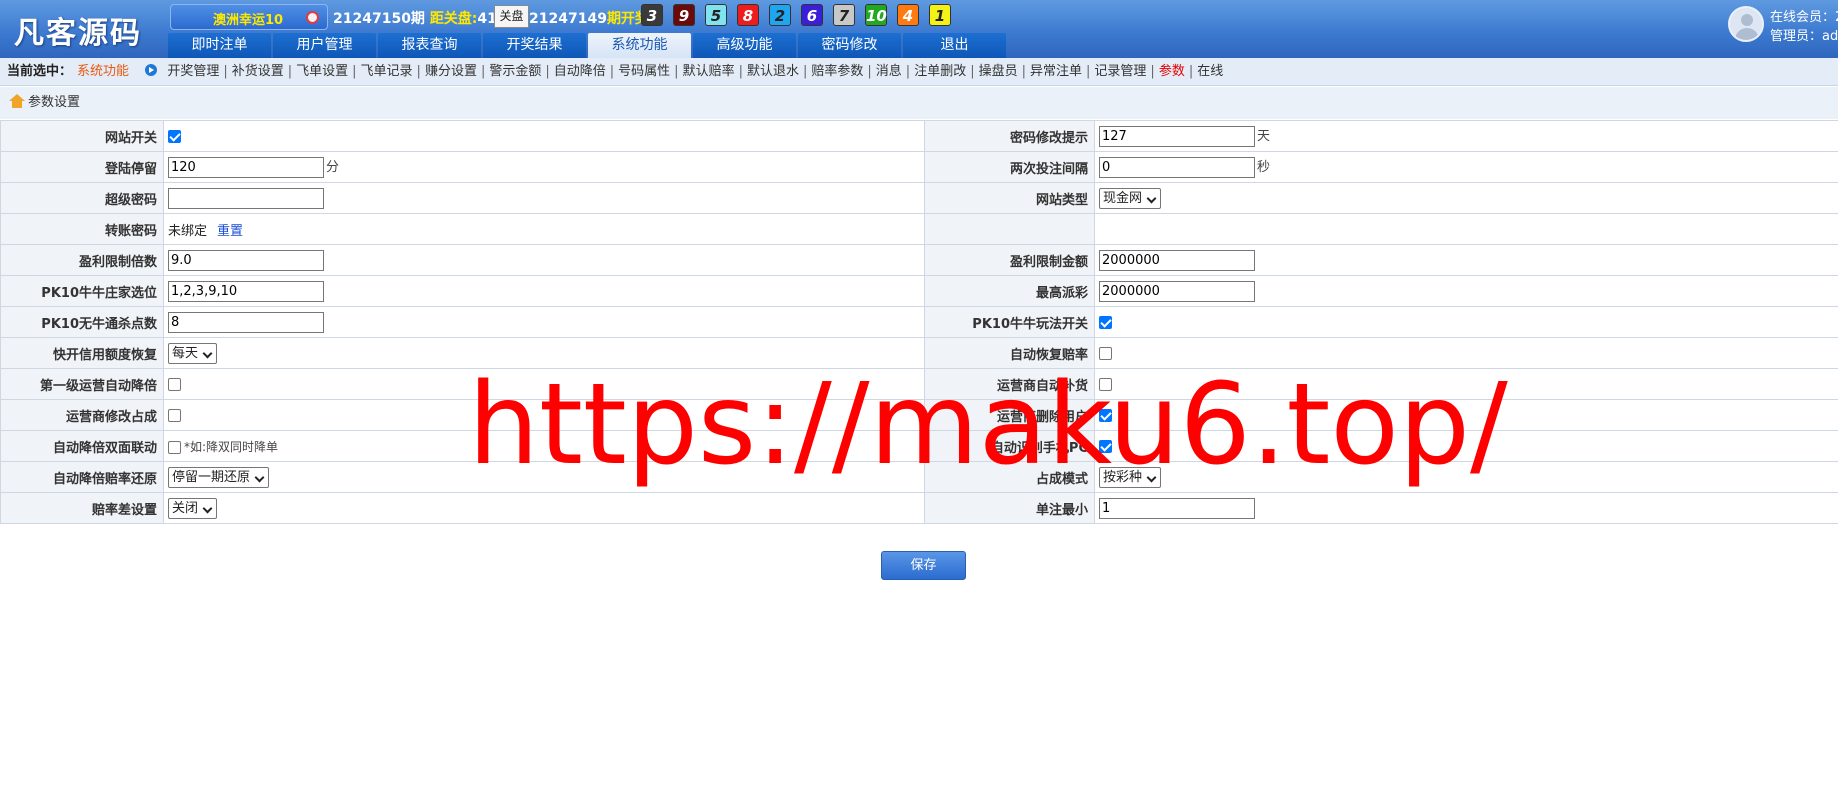 The height and width of the screenshot is (811, 1838). I want to click on subnav-item: 注单删改, so click(940, 71).